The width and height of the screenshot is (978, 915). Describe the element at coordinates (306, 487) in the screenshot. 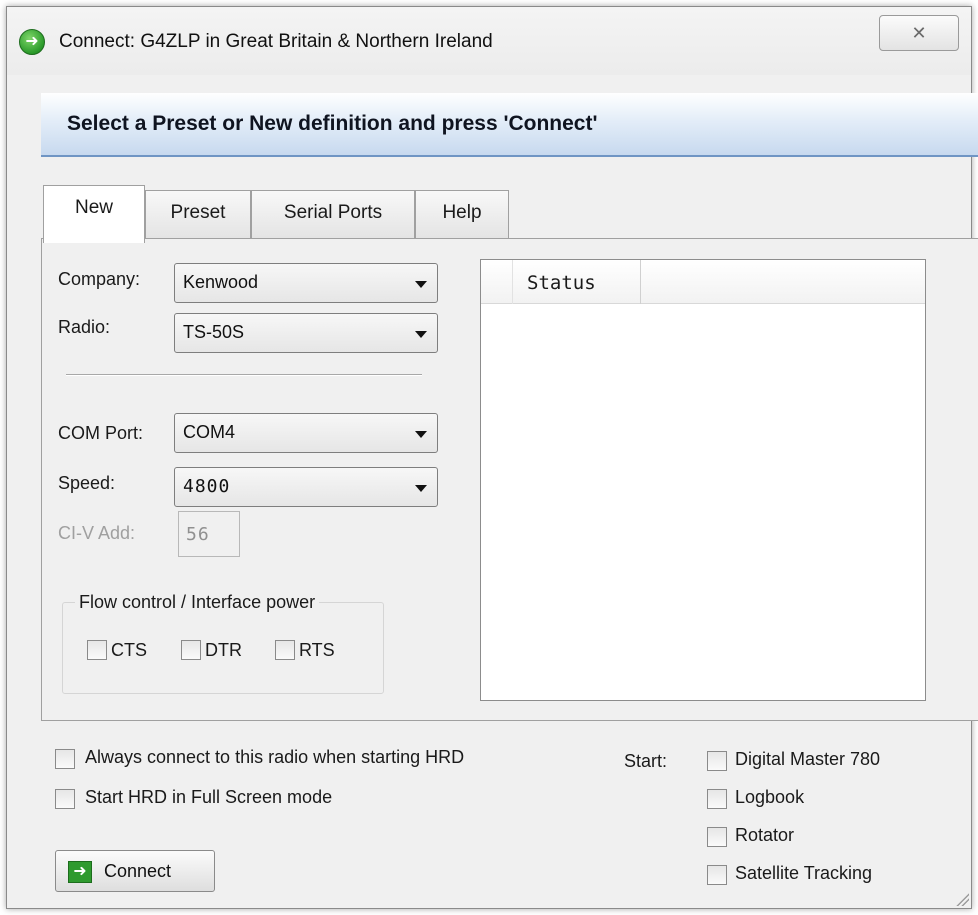

I see `speed-select: 4800` at that location.